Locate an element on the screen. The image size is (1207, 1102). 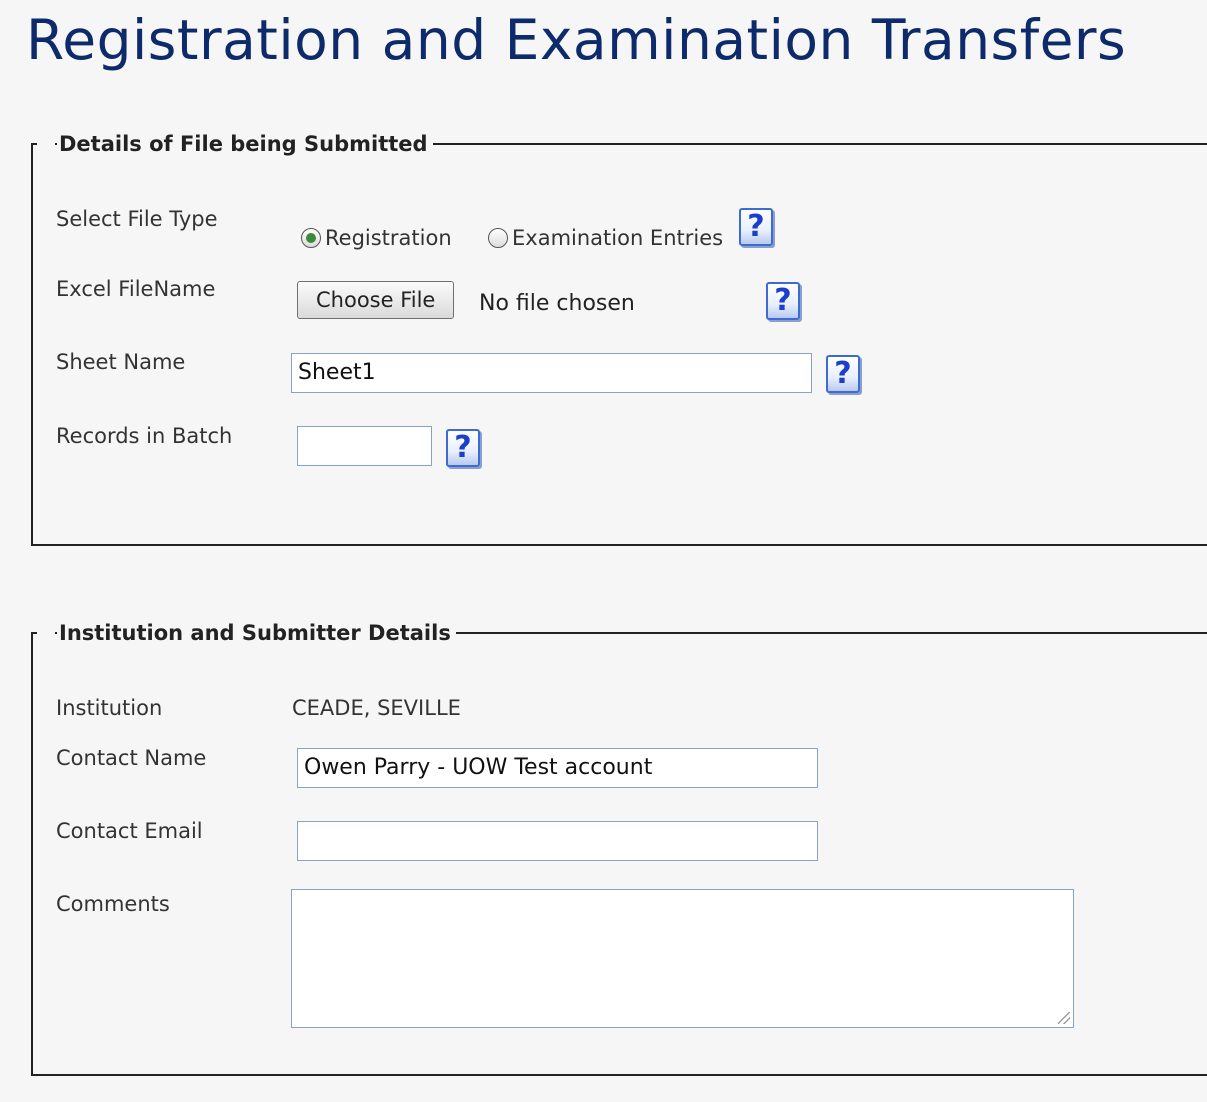
radio-examination-entries: Examination Entries is located at coordinates (605, 238).